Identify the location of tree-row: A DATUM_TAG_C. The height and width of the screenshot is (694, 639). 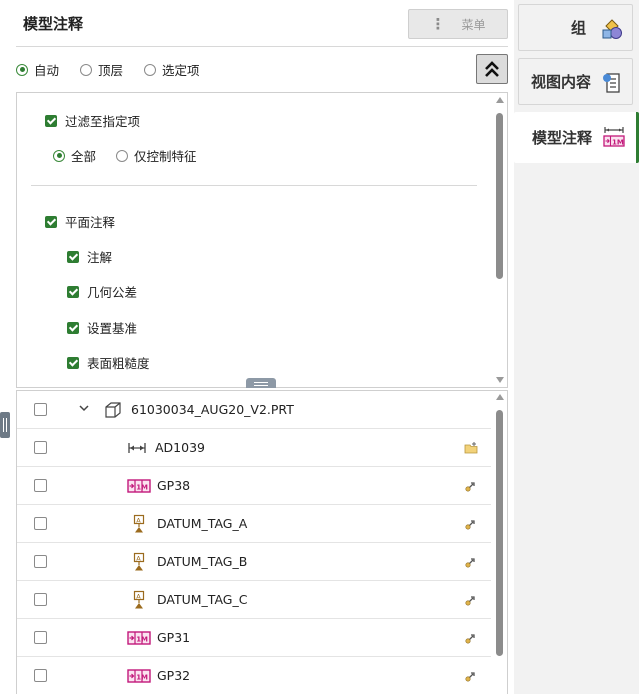
(254, 600).